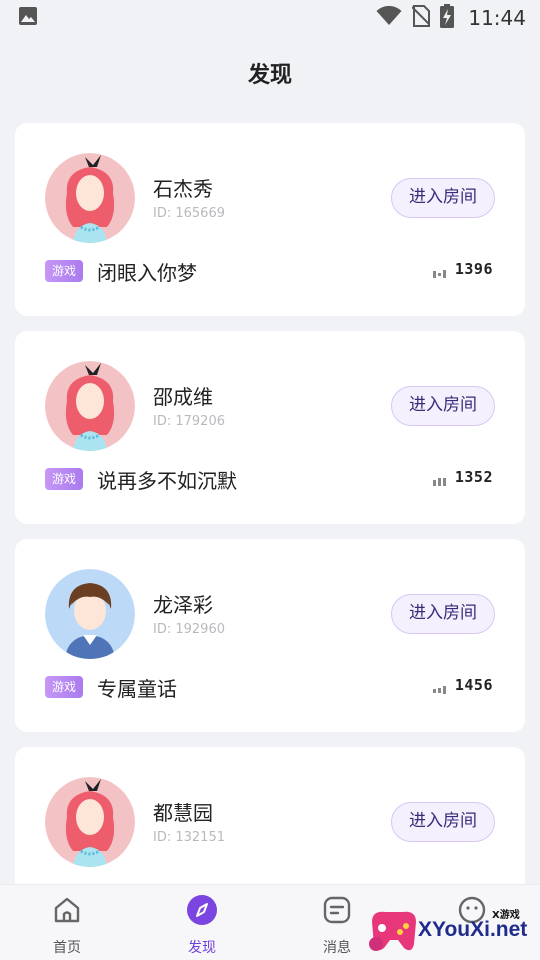  Describe the element at coordinates (147, 273) in the screenshot. I see `room-title: 闭眼入你梦` at that location.